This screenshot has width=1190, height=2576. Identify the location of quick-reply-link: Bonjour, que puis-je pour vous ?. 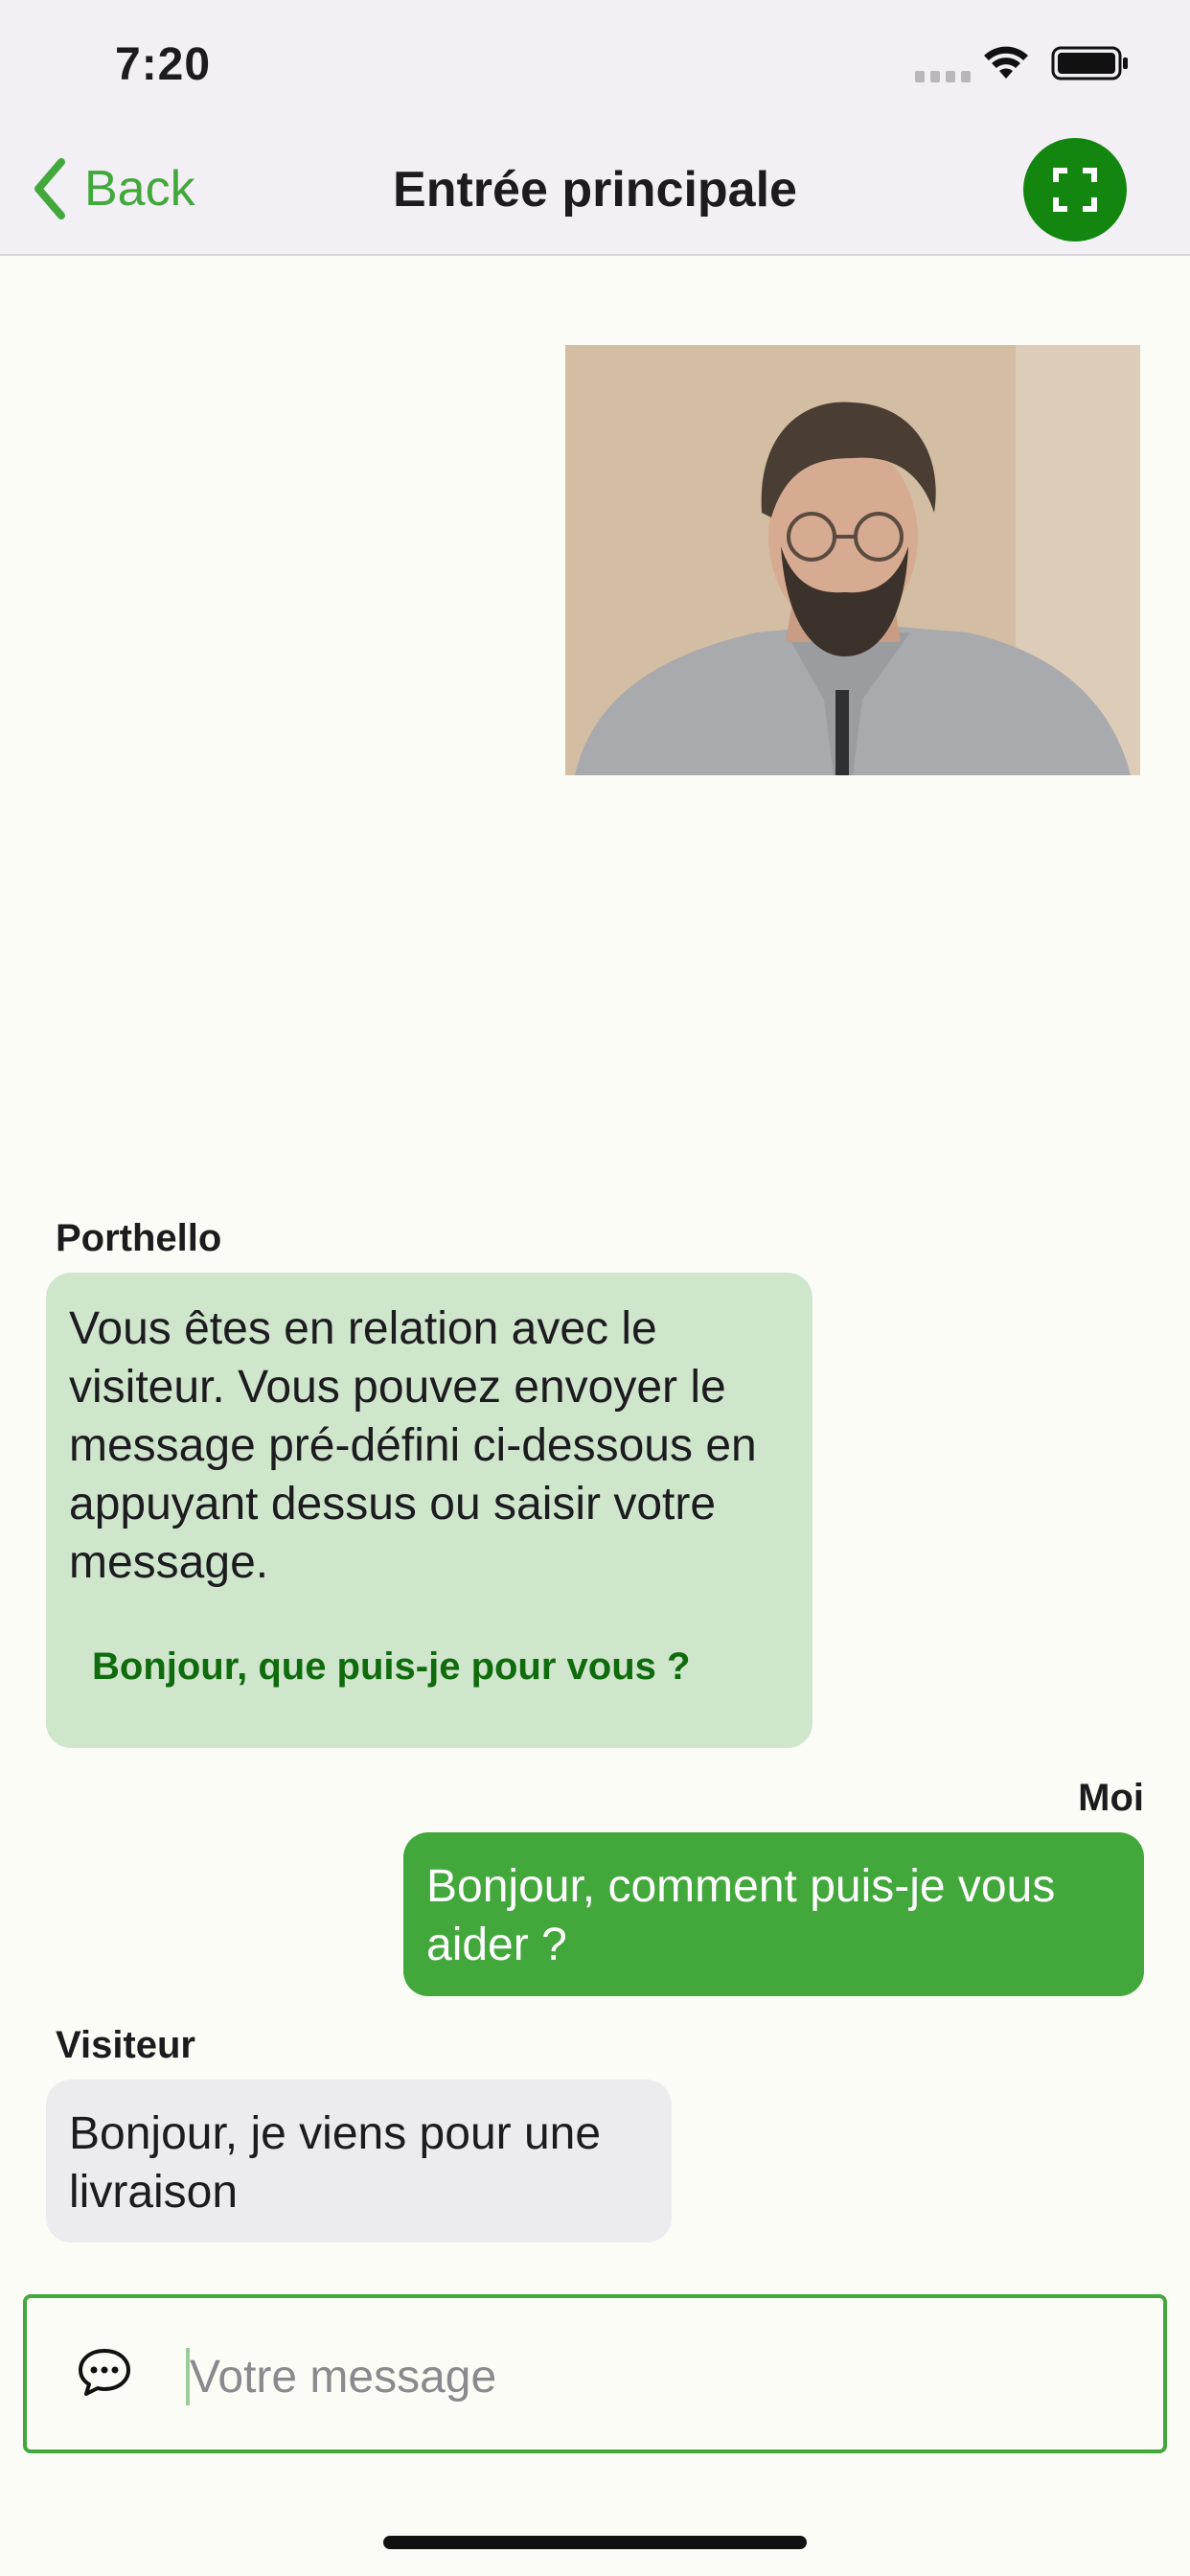
(441, 1667).